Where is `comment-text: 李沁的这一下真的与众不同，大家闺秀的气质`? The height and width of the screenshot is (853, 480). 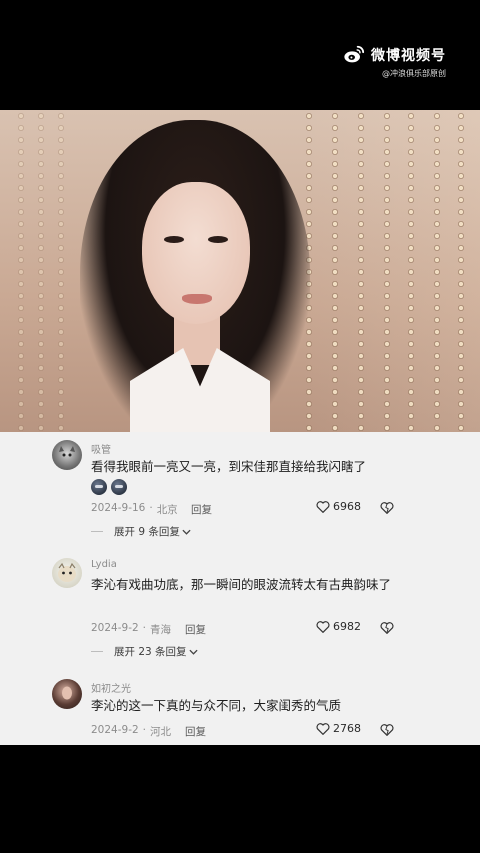 comment-text: 李沁的这一下真的与众不同，大家闺秀的气质 is located at coordinates (216, 705).